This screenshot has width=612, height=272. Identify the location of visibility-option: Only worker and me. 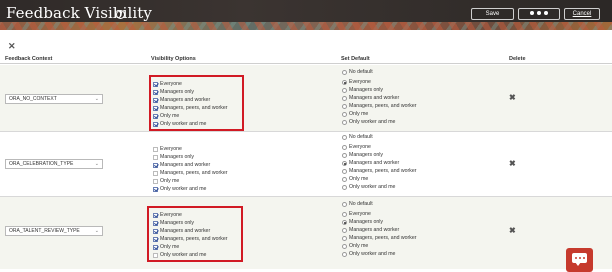
(180, 189).